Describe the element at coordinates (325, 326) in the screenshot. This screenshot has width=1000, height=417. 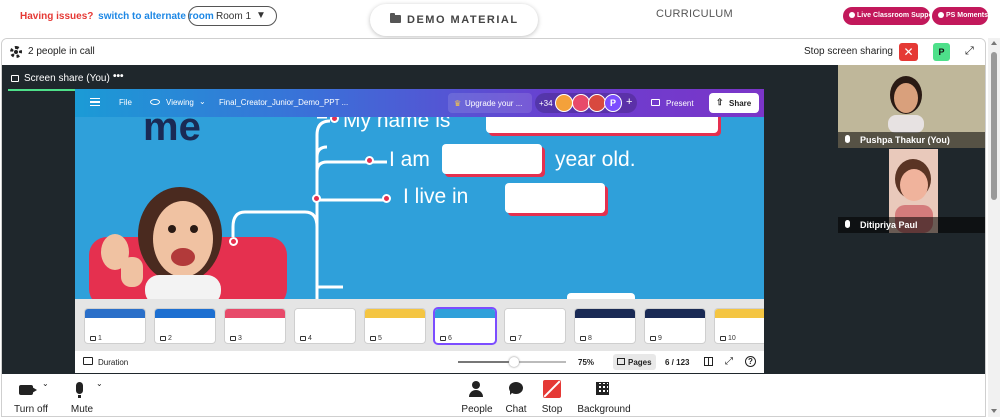
I see `slide-thumbnail: 4` at that location.